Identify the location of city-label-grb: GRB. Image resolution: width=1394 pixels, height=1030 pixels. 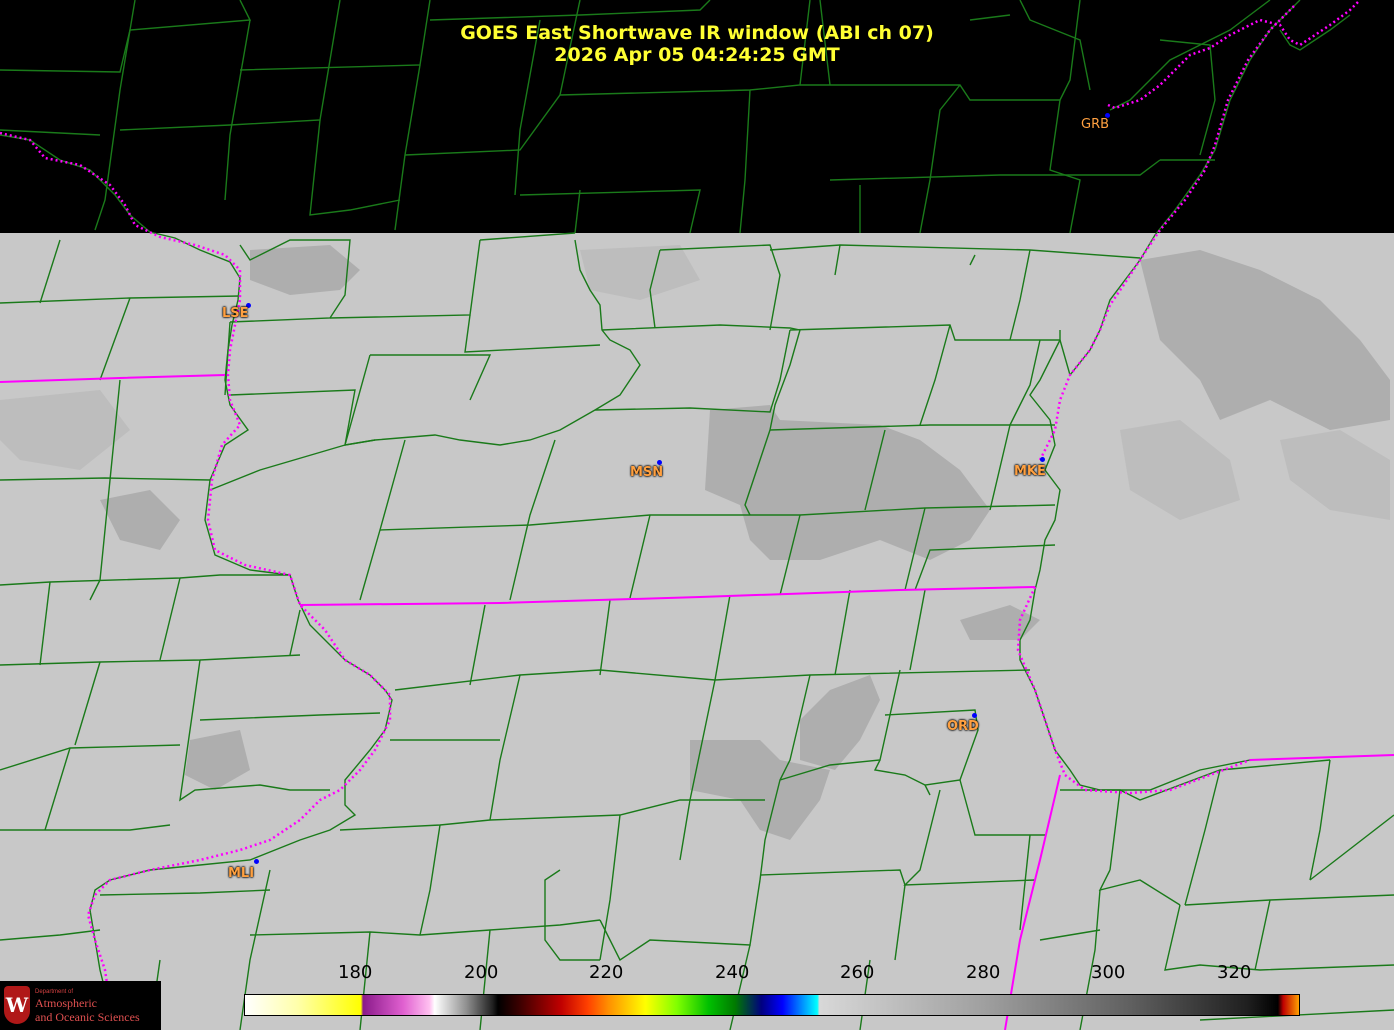
(1095, 124).